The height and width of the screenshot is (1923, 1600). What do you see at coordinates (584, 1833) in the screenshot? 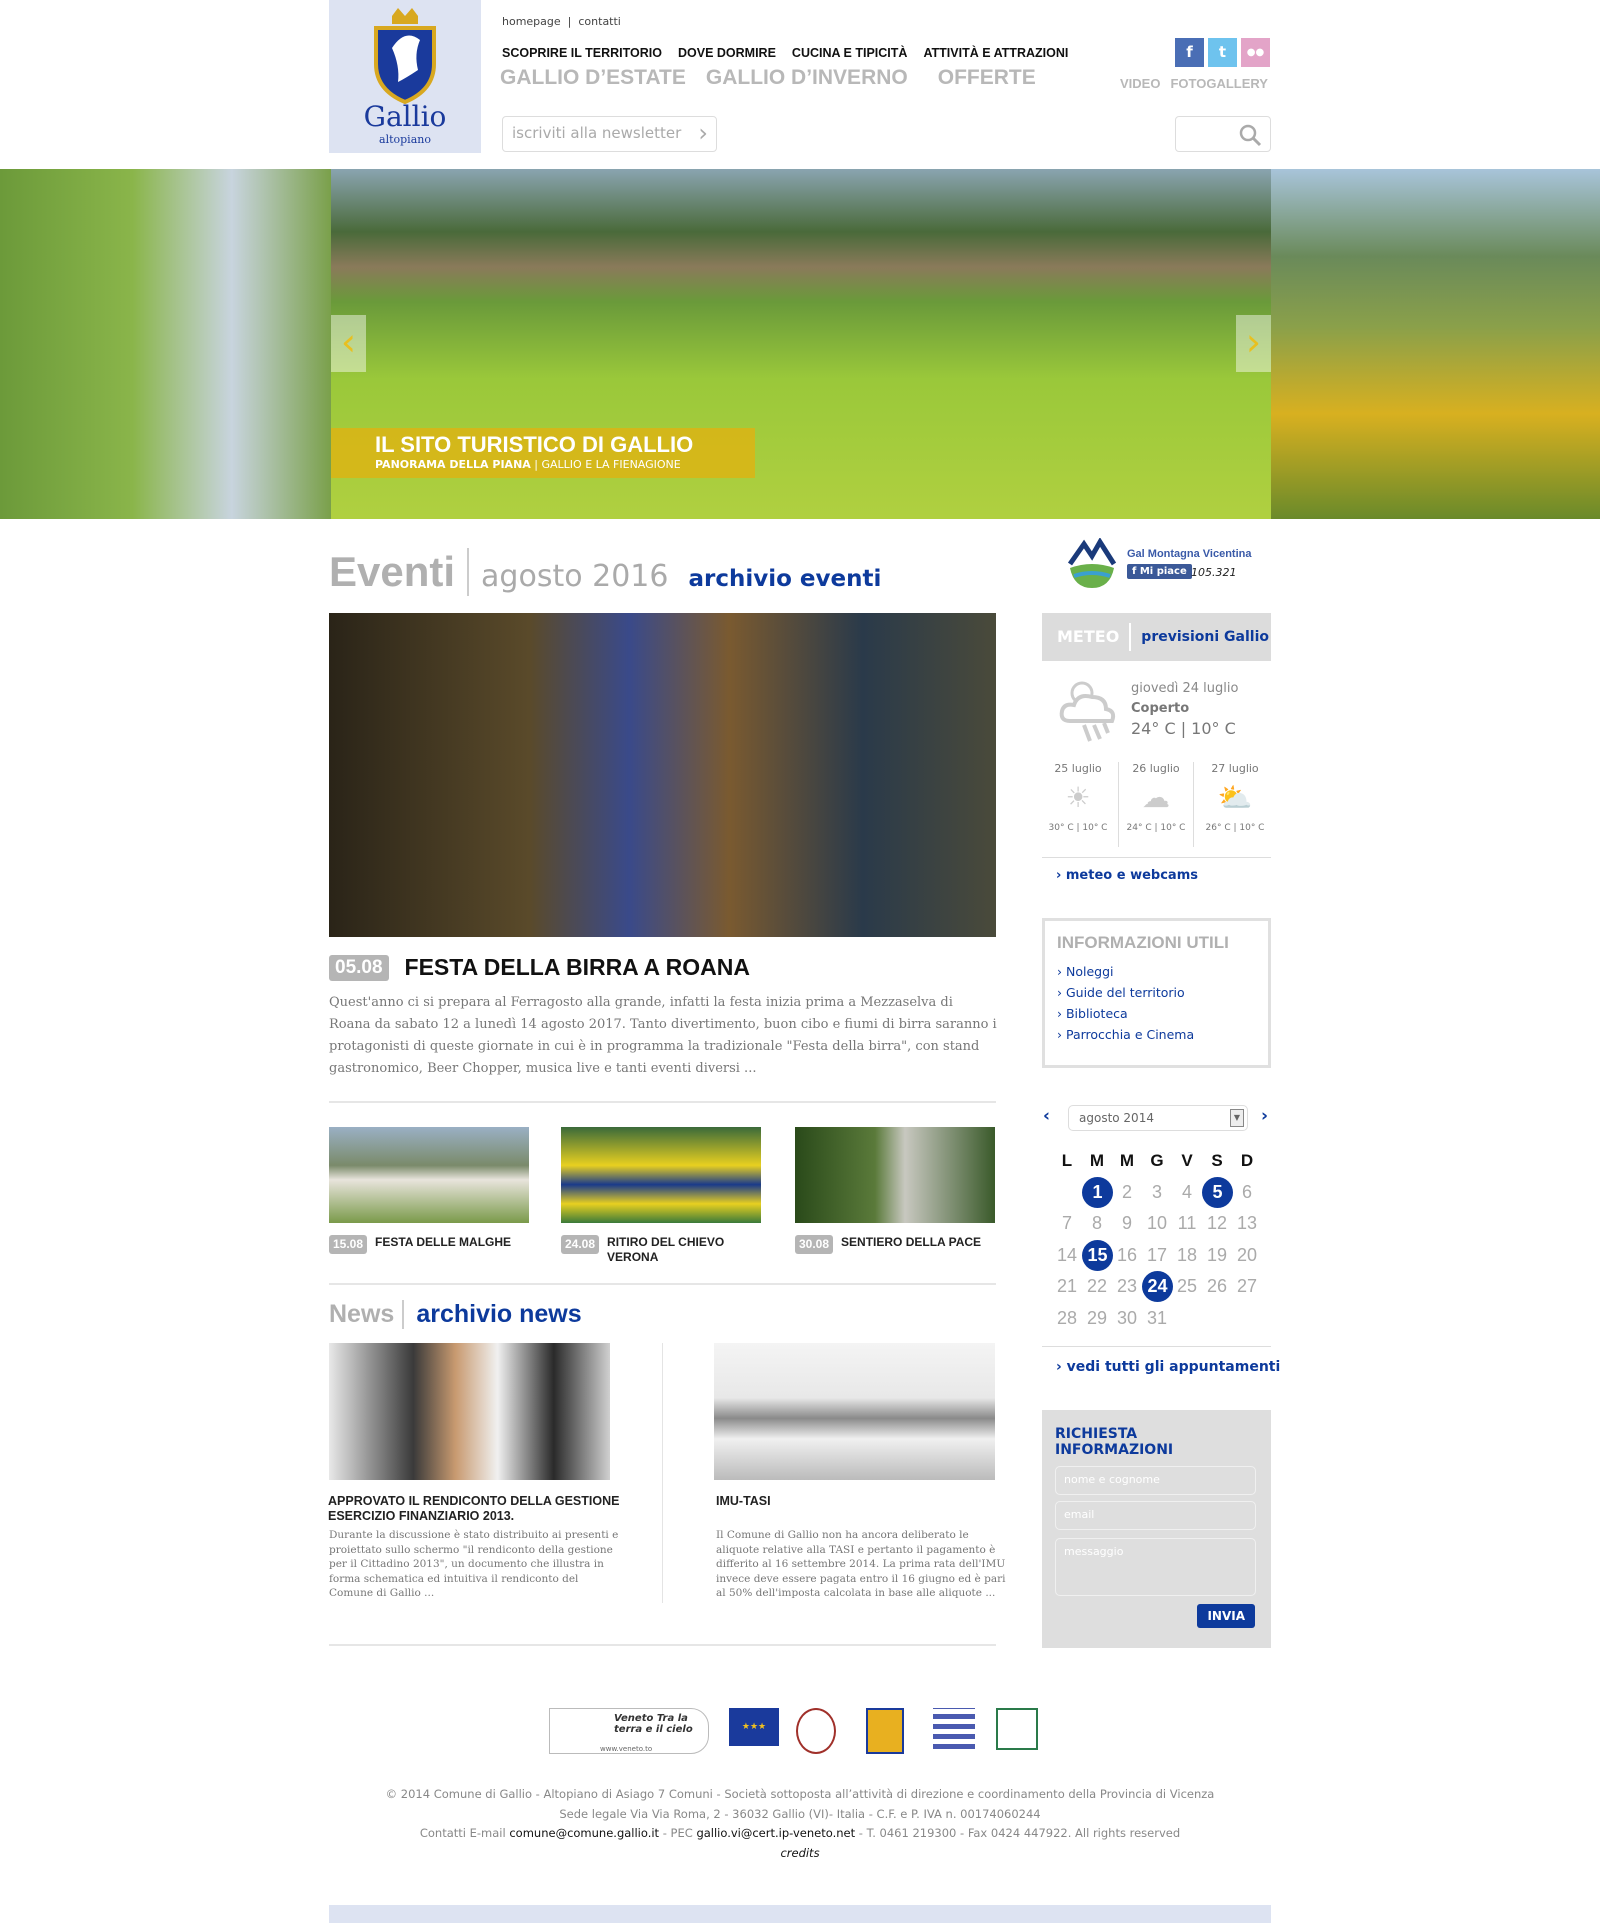
I see `email-link: comune@comune.gallio.it` at bounding box center [584, 1833].